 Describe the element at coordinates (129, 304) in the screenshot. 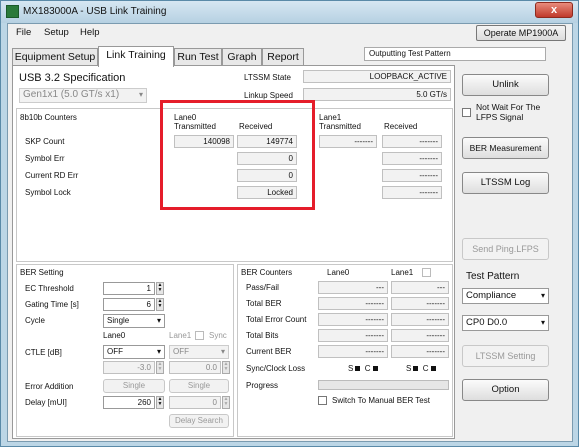

I see `gating-time-input: 6` at that location.